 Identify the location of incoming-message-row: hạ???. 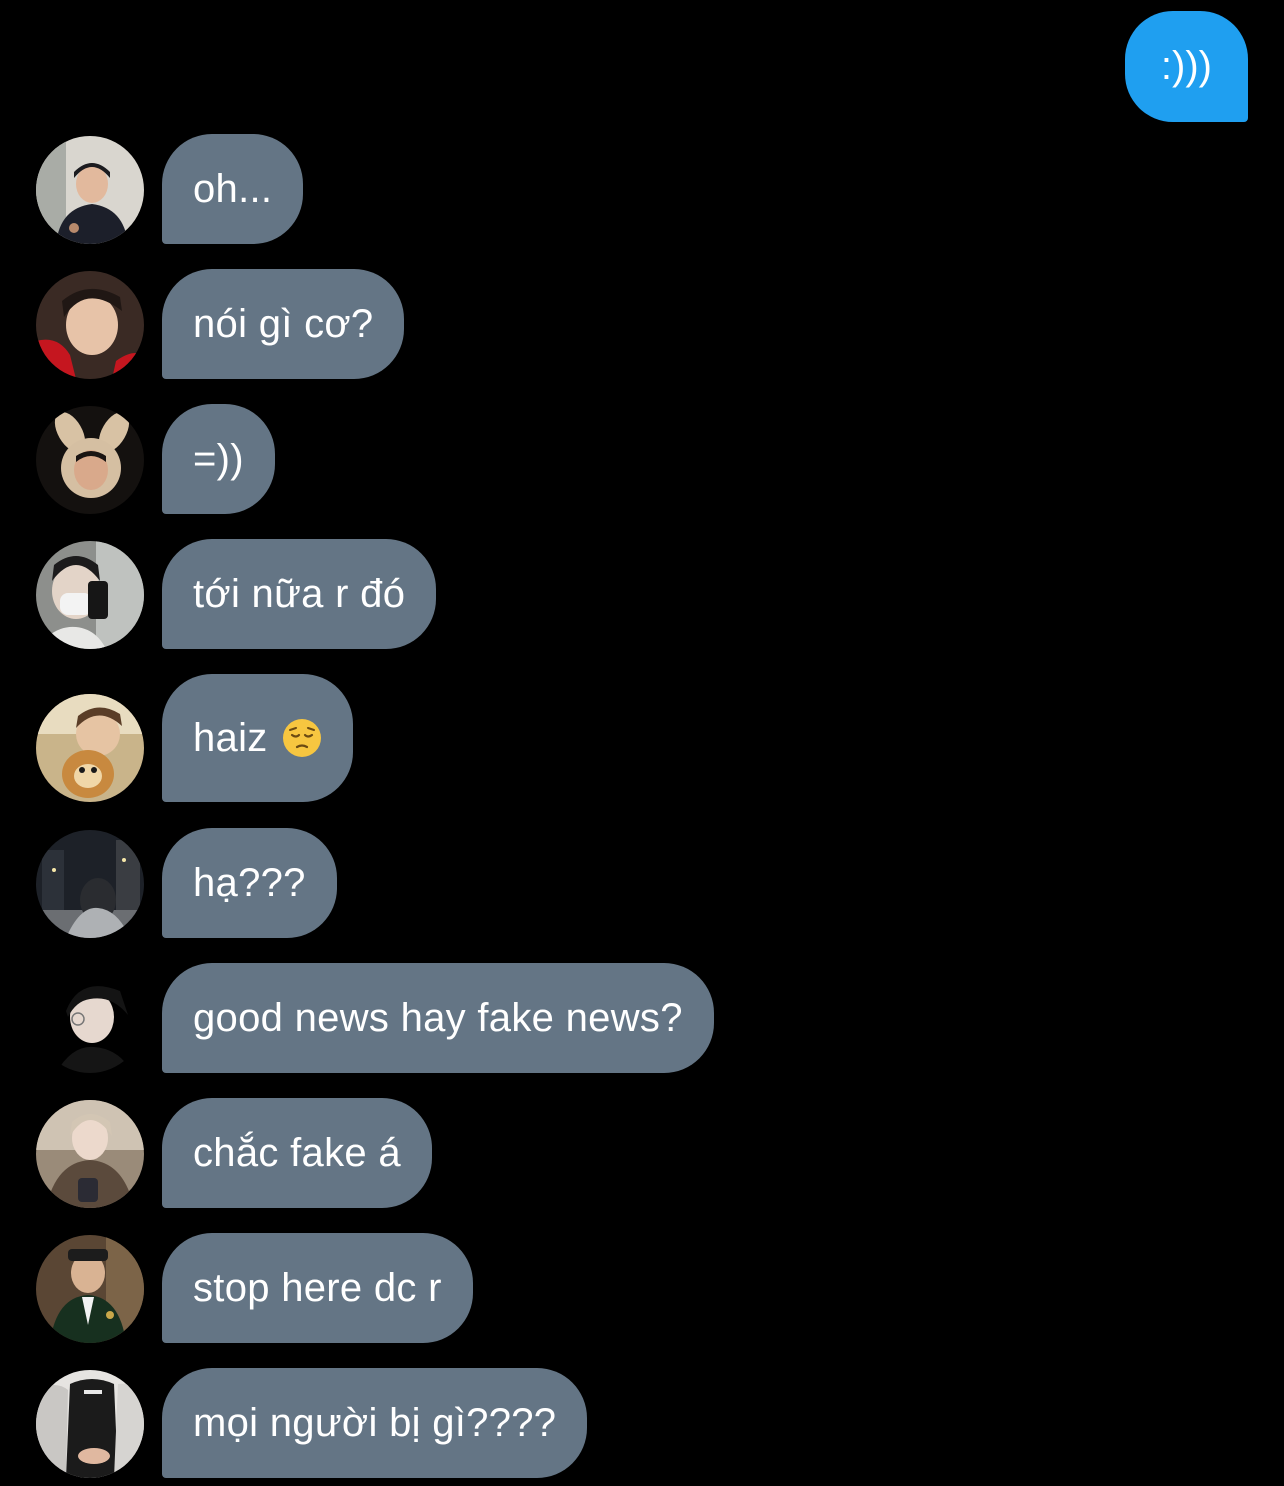
(186, 883).